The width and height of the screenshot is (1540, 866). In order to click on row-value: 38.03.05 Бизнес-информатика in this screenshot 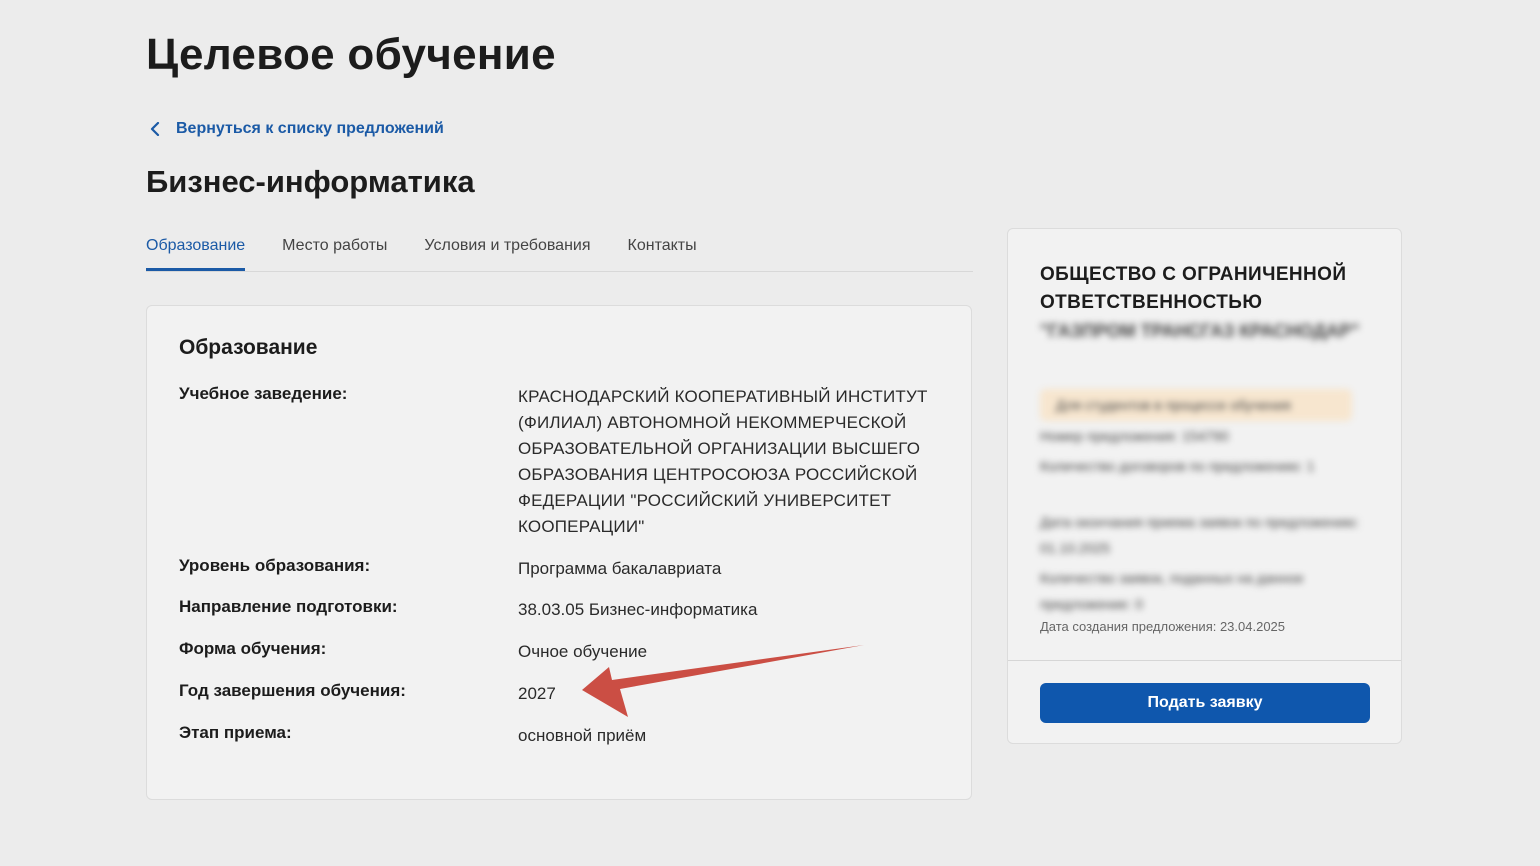, I will do `click(638, 609)`.